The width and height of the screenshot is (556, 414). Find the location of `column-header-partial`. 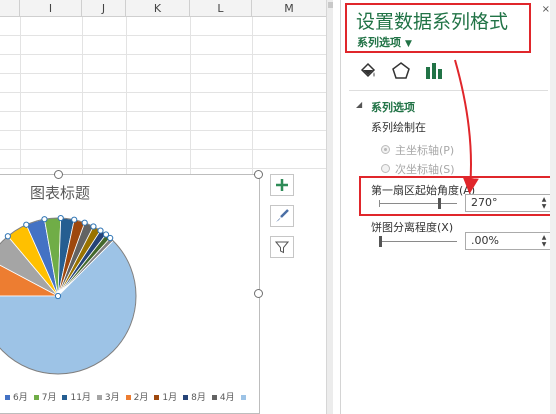

column-header-partial is located at coordinates (10, 8).